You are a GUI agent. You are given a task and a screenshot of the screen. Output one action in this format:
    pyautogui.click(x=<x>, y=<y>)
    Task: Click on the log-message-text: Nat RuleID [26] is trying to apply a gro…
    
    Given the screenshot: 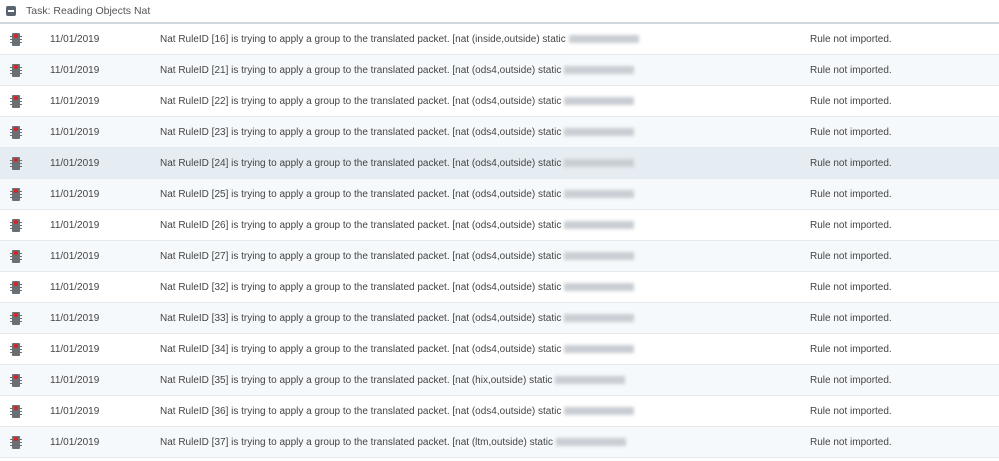 What is the action you would take?
    pyautogui.click(x=361, y=225)
    